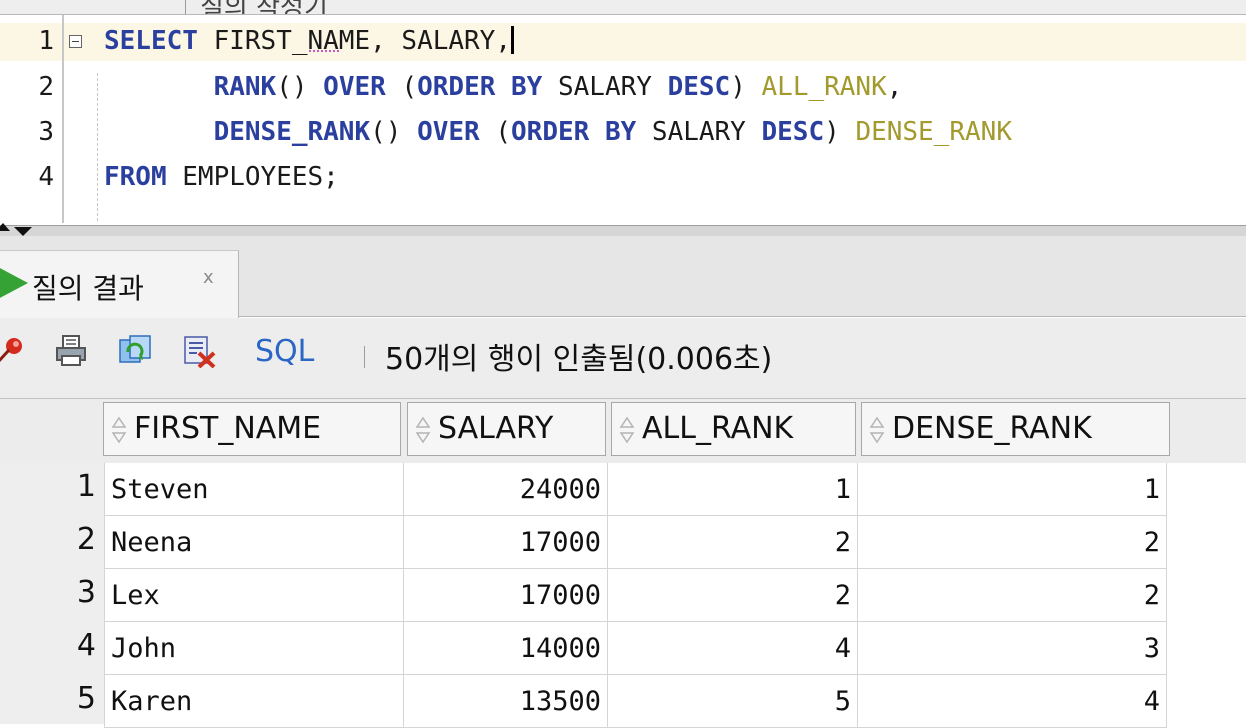 This screenshot has width=1246, height=728. I want to click on row-number: 2, so click(86, 539).